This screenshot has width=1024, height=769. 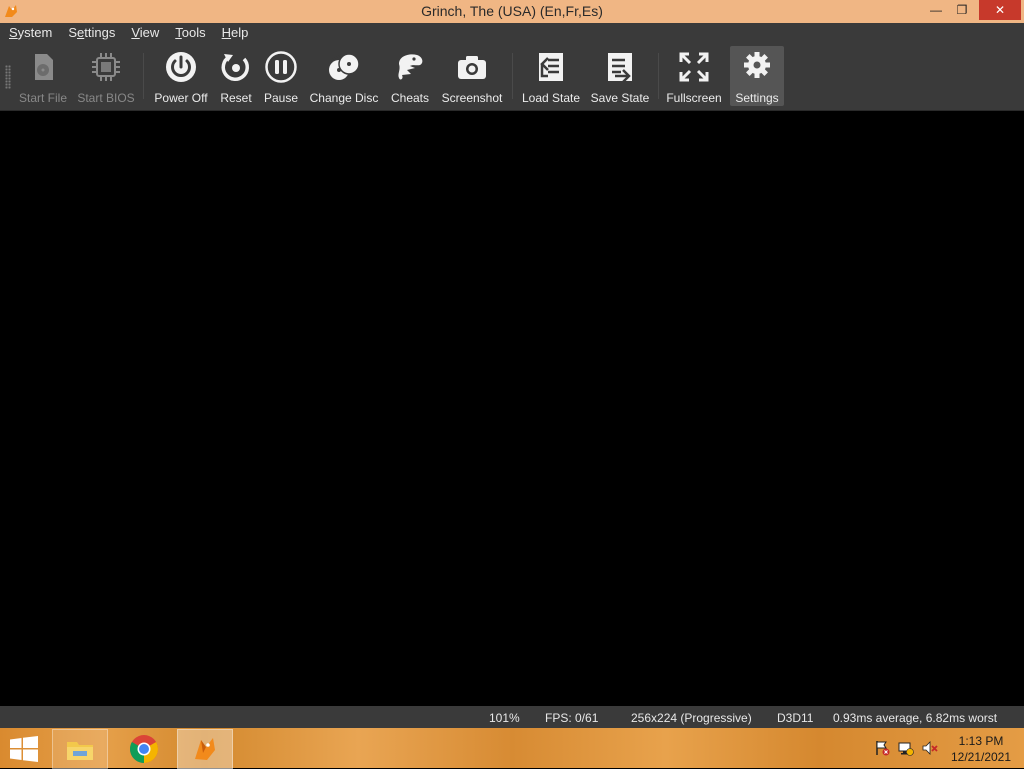 What do you see at coordinates (981, 757) in the screenshot?
I see `clock-date: 12/21/2021` at bounding box center [981, 757].